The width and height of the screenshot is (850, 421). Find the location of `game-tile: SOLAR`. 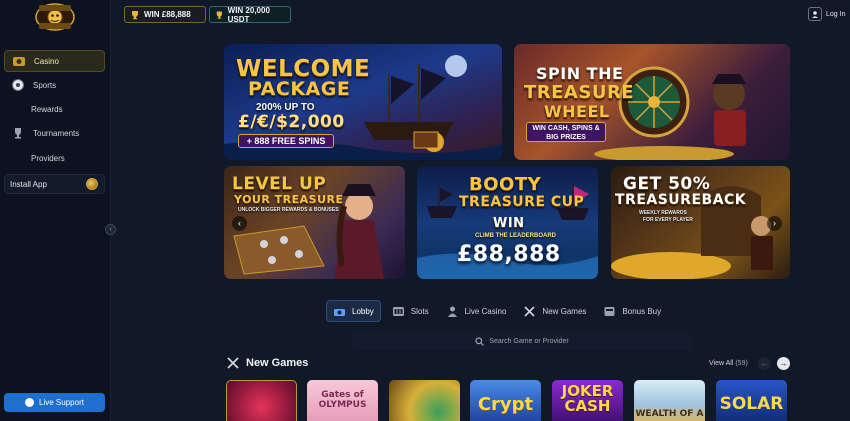

game-tile: SOLAR is located at coordinates (751, 400).